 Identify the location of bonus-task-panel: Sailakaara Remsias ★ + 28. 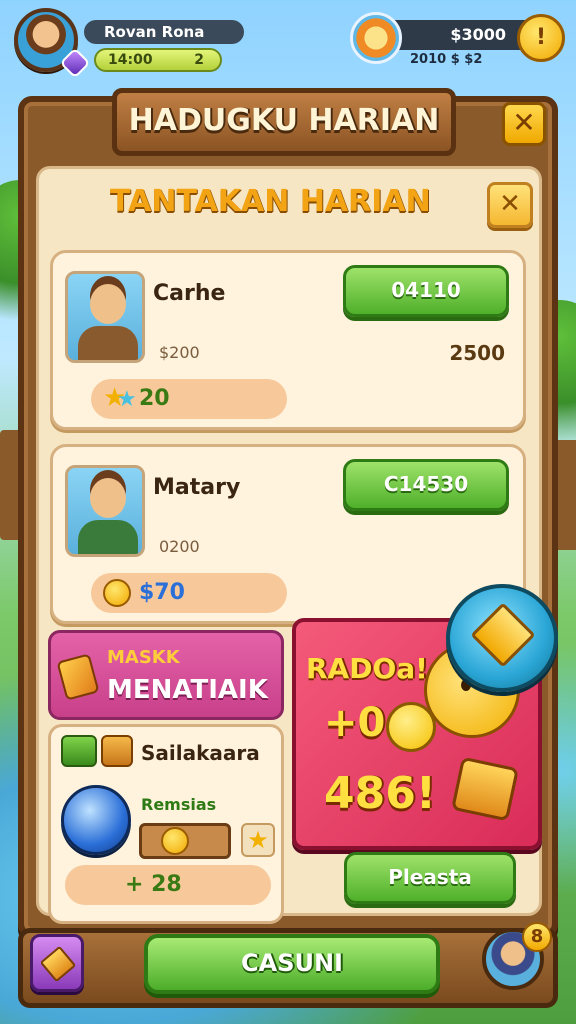
(166, 824).